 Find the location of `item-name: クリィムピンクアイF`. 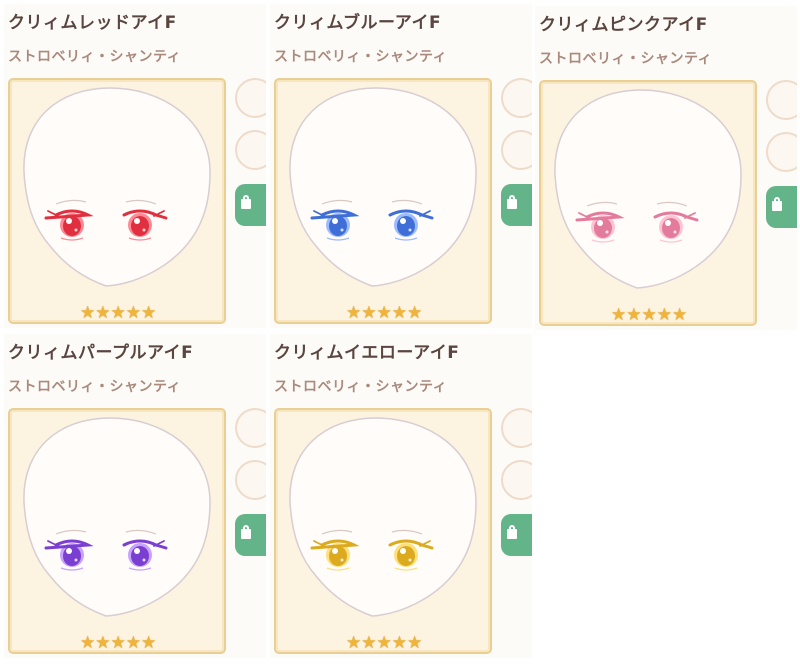

item-name: クリィムピンクアイF is located at coordinates (623, 25).